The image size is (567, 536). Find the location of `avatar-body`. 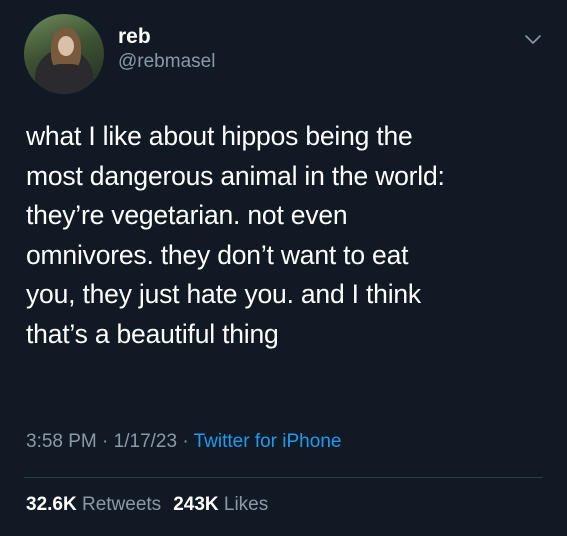

avatar-body is located at coordinates (66, 79).